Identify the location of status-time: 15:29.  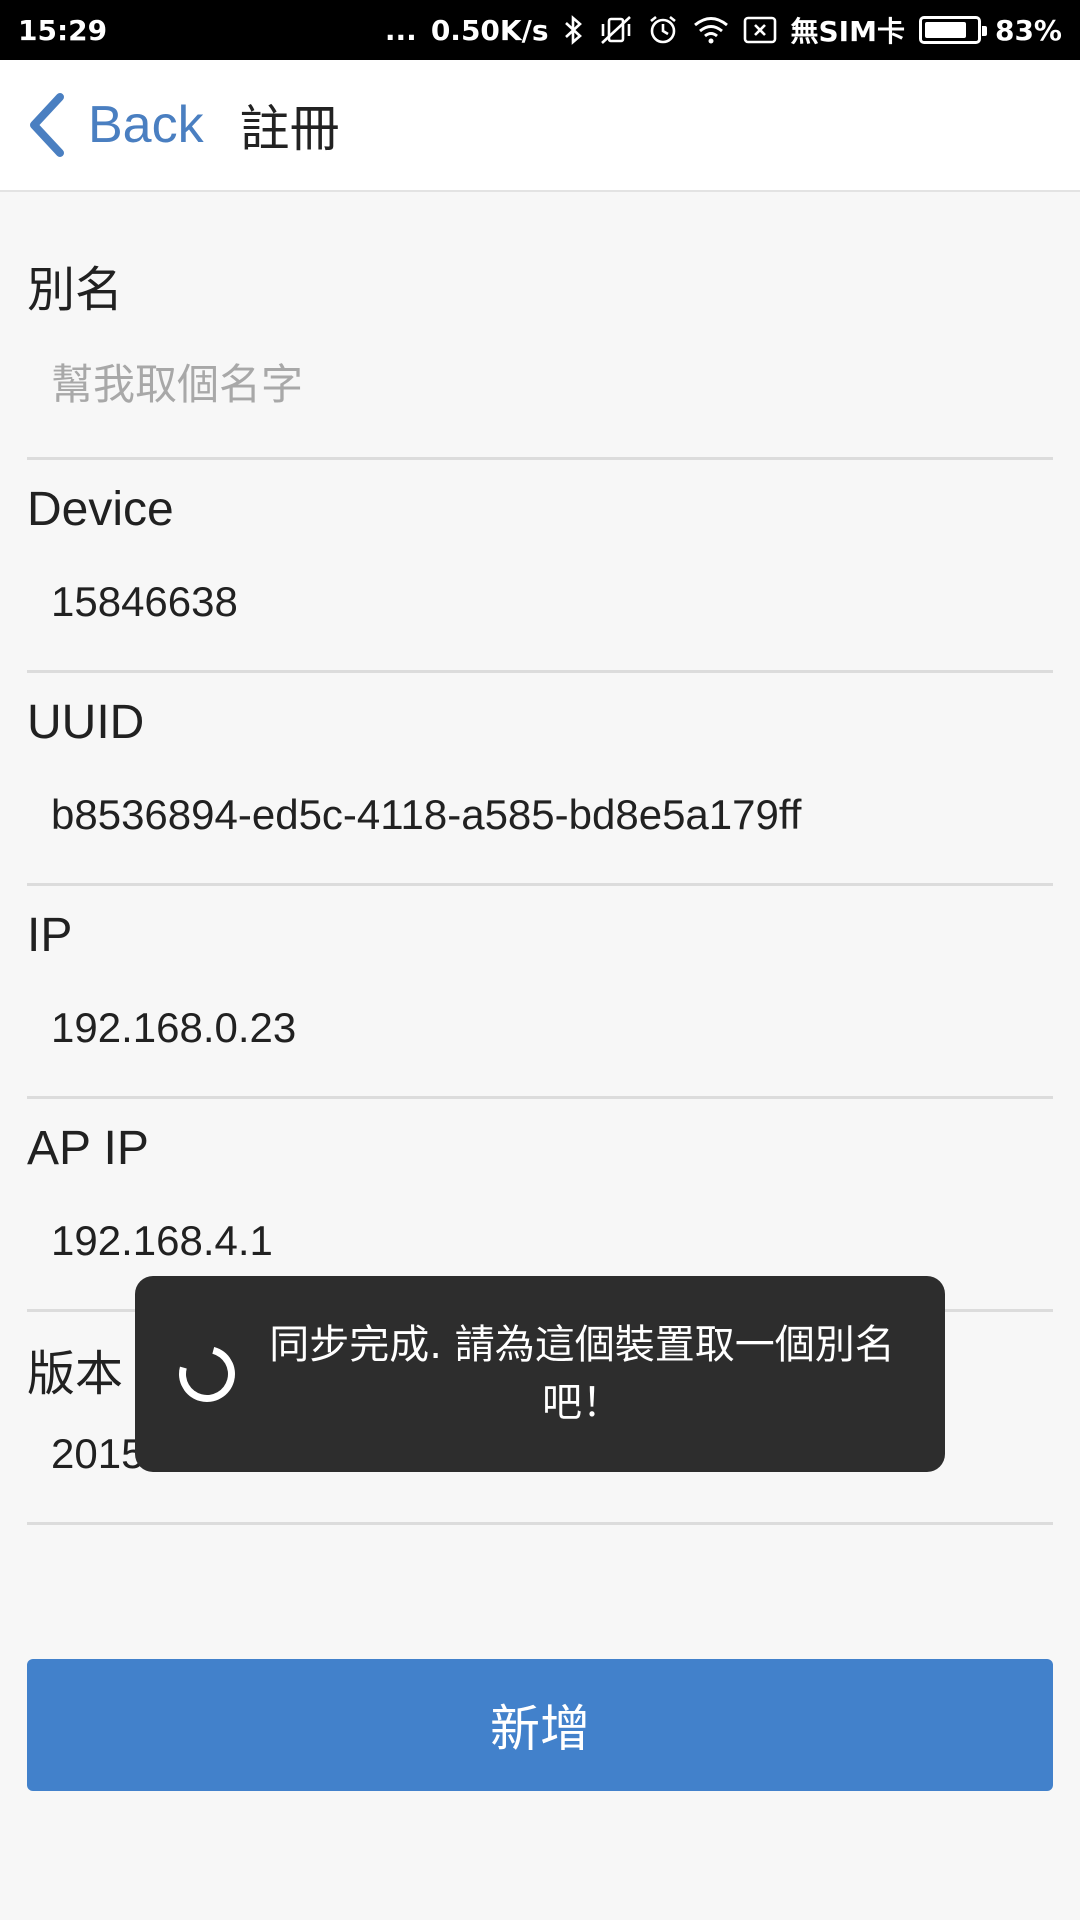
(63, 30).